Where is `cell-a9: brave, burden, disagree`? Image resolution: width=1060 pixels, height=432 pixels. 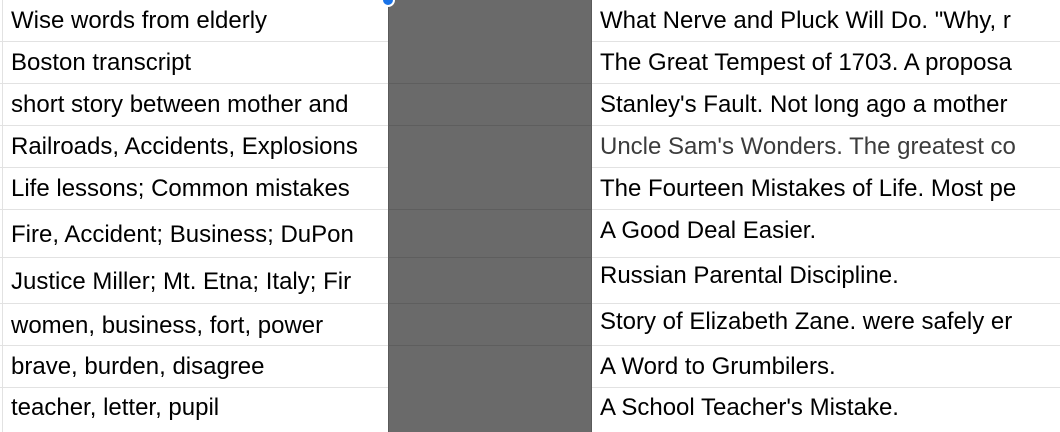
cell-a9: brave, burden, disagree is located at coordinates (196, 366).